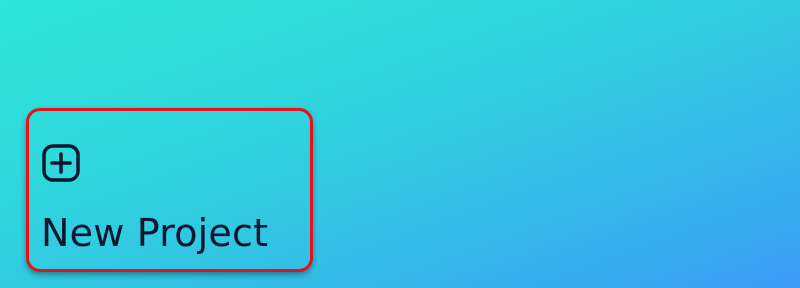 The width and height of the screenshot is (800, 288). Describe the element at coordinates (61, 163) in the screenshot. I see `plus-square-icon` at that location.